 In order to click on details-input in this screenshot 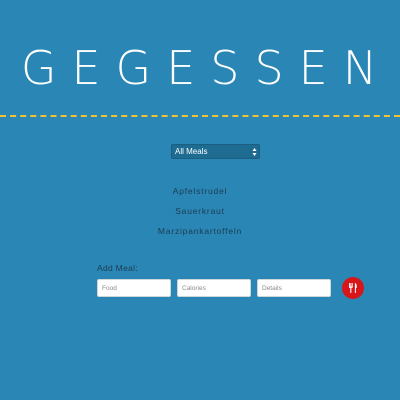, I will do `click(294, 288)`.